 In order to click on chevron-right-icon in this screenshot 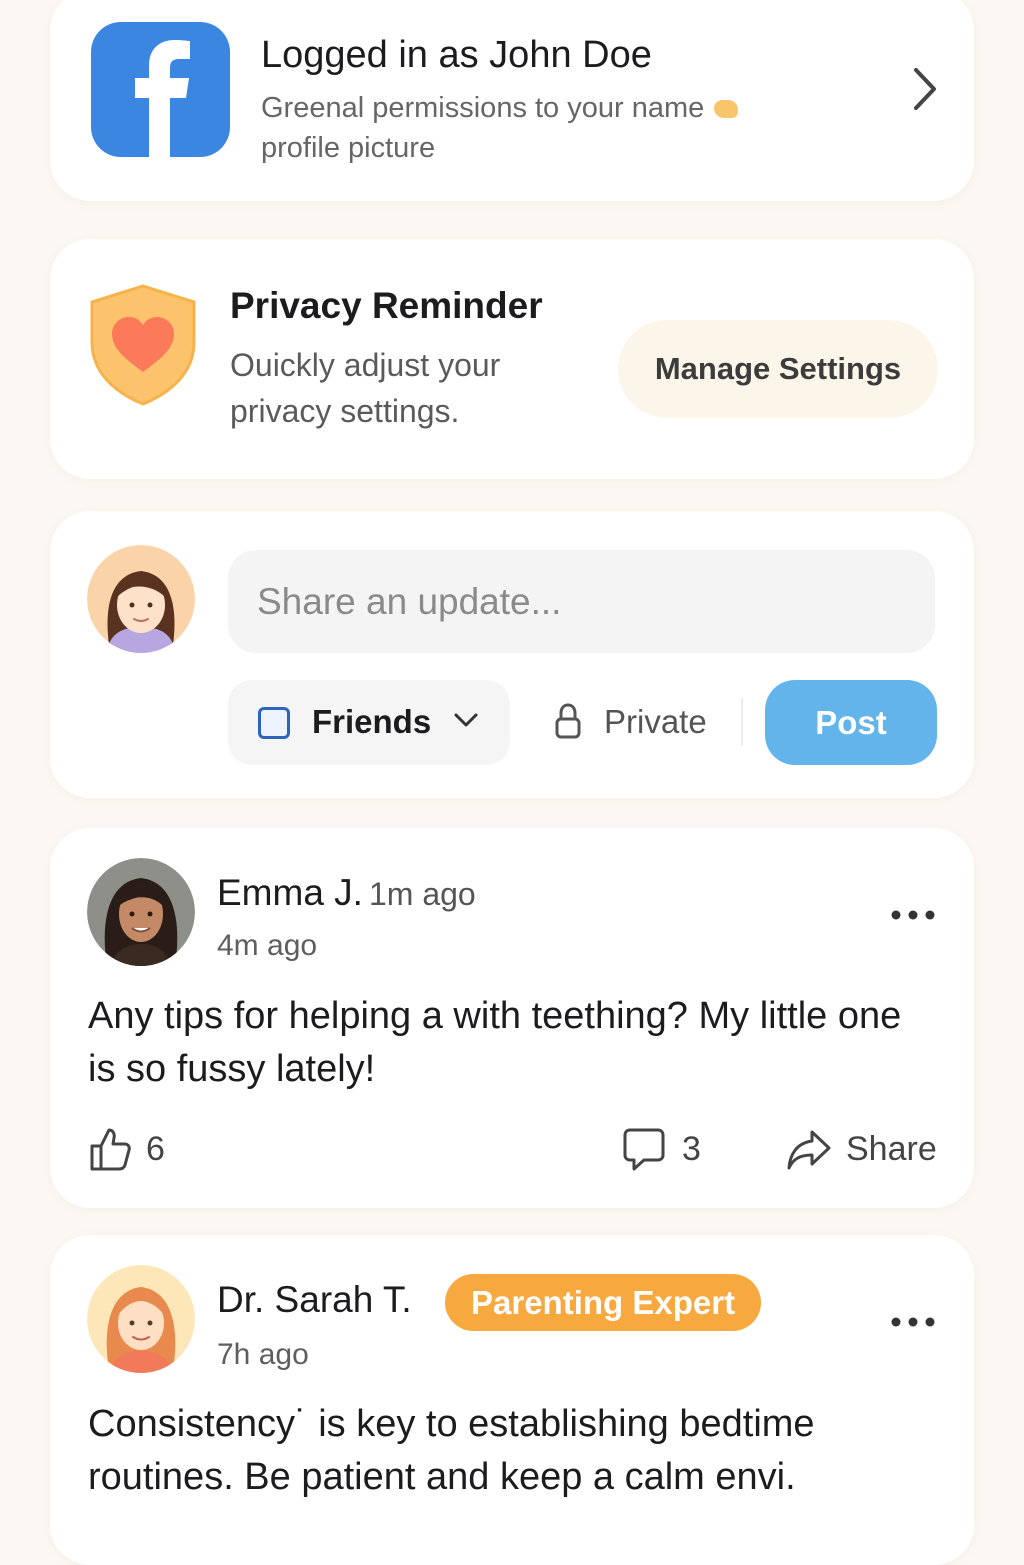, I will do `click(925, 89)`.